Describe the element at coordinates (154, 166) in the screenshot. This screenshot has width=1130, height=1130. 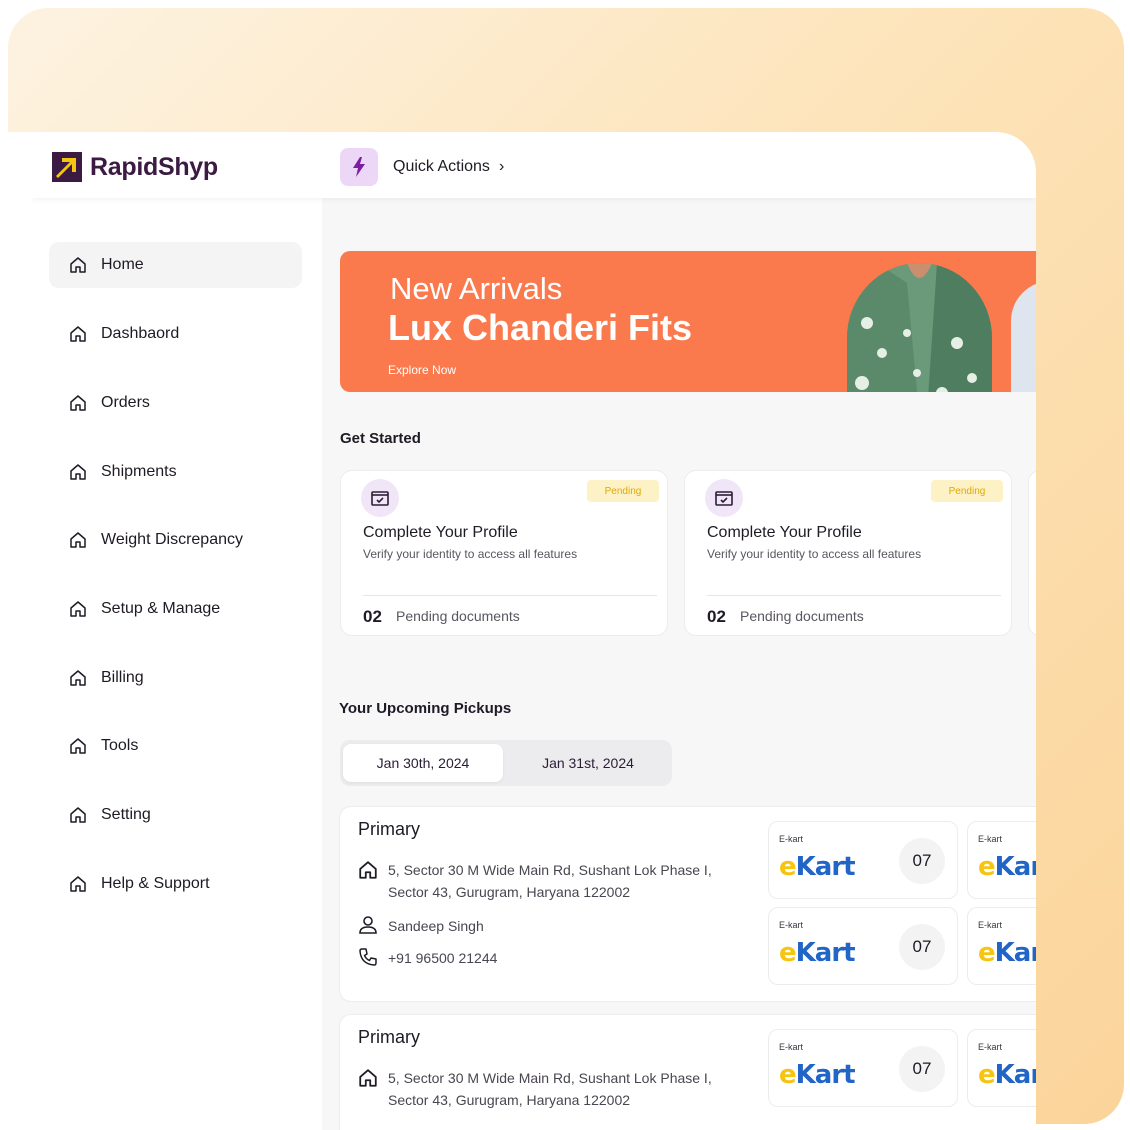
I see `brand-name: RapidShyp` at that location.